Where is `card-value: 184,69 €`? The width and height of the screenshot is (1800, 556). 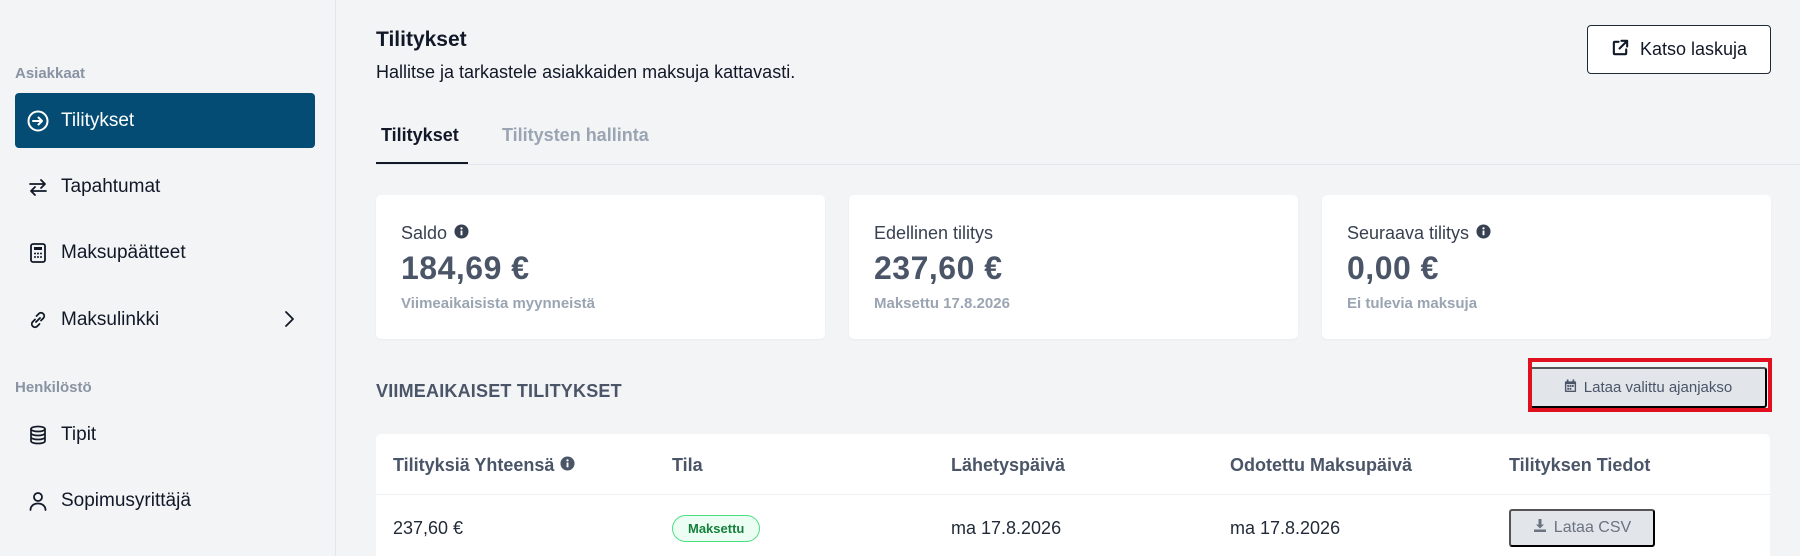
card-value: 184,69 € is located at coordinates (465, 268).